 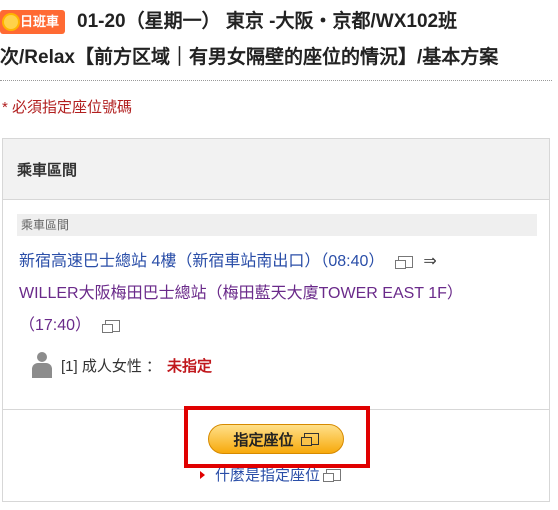 What do you see at coordinates (40, 21) in the screenshot?
I see `day-bus-label: 日班車` at bounding box center [40, 21].